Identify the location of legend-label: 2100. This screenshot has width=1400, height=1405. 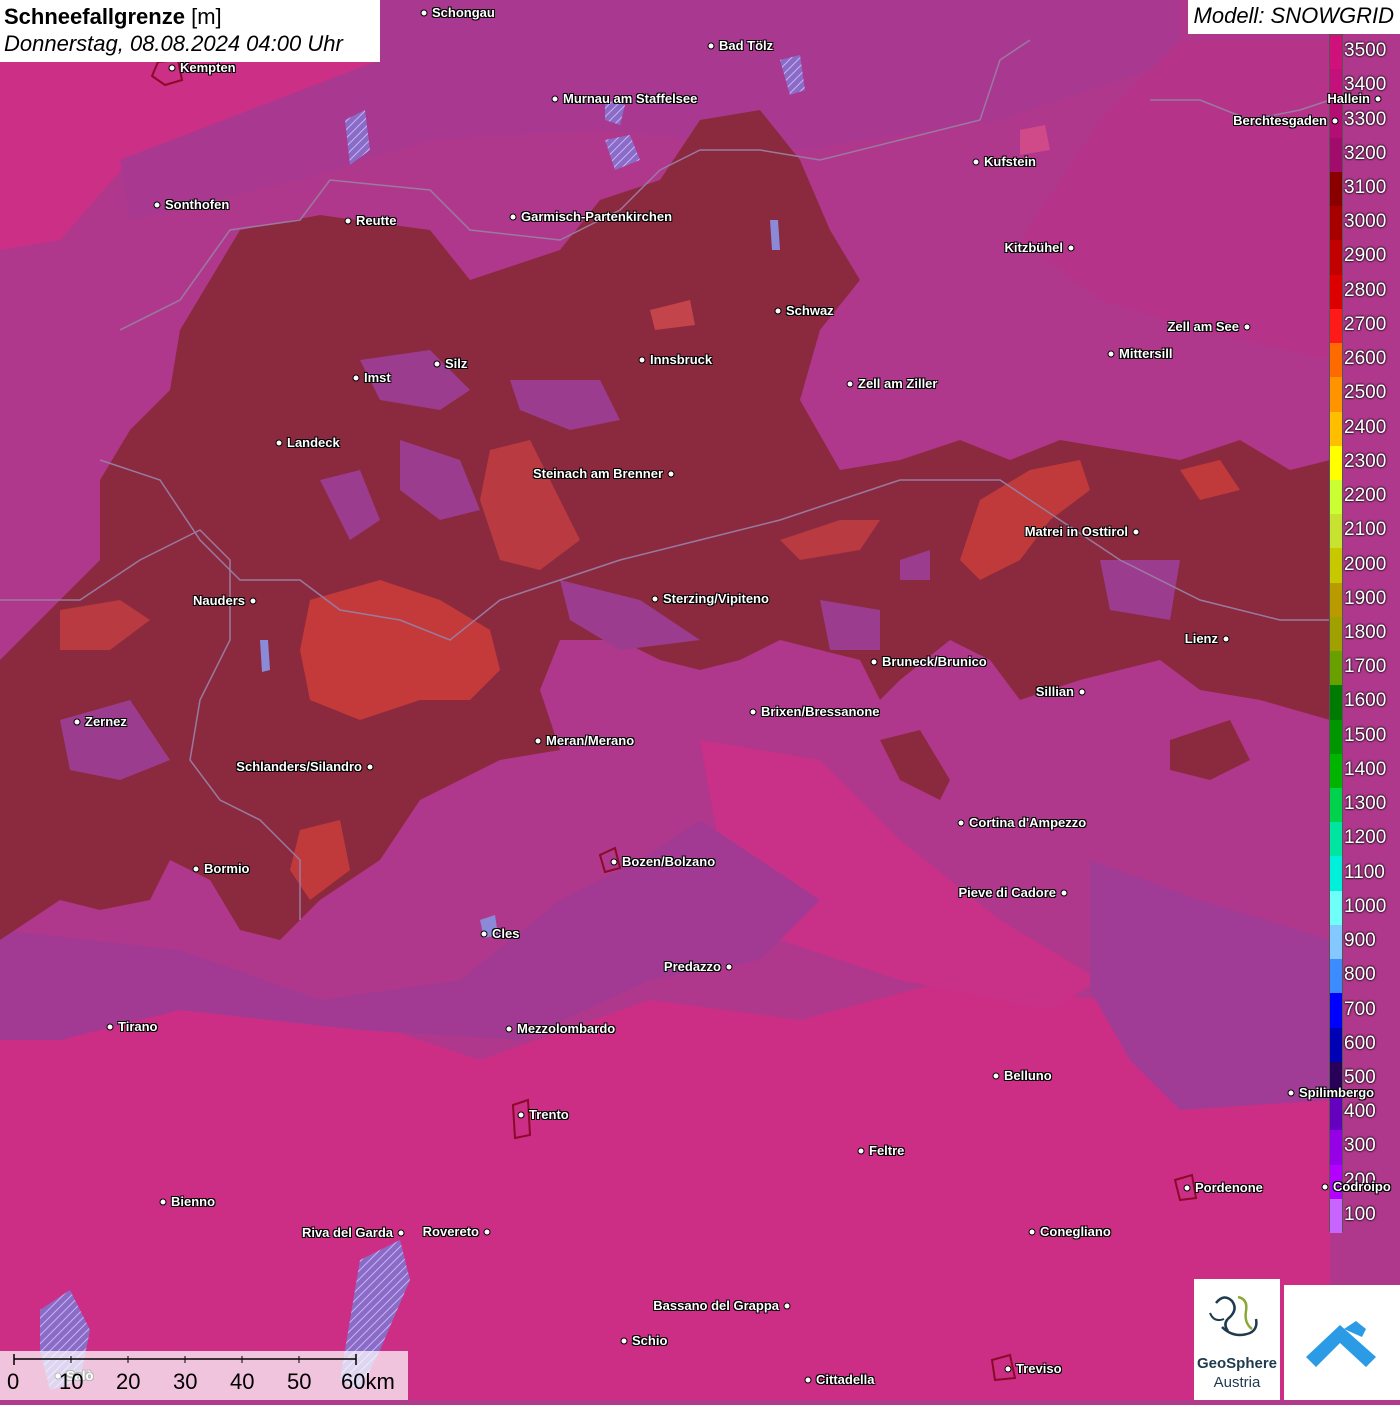
(1365, 530).